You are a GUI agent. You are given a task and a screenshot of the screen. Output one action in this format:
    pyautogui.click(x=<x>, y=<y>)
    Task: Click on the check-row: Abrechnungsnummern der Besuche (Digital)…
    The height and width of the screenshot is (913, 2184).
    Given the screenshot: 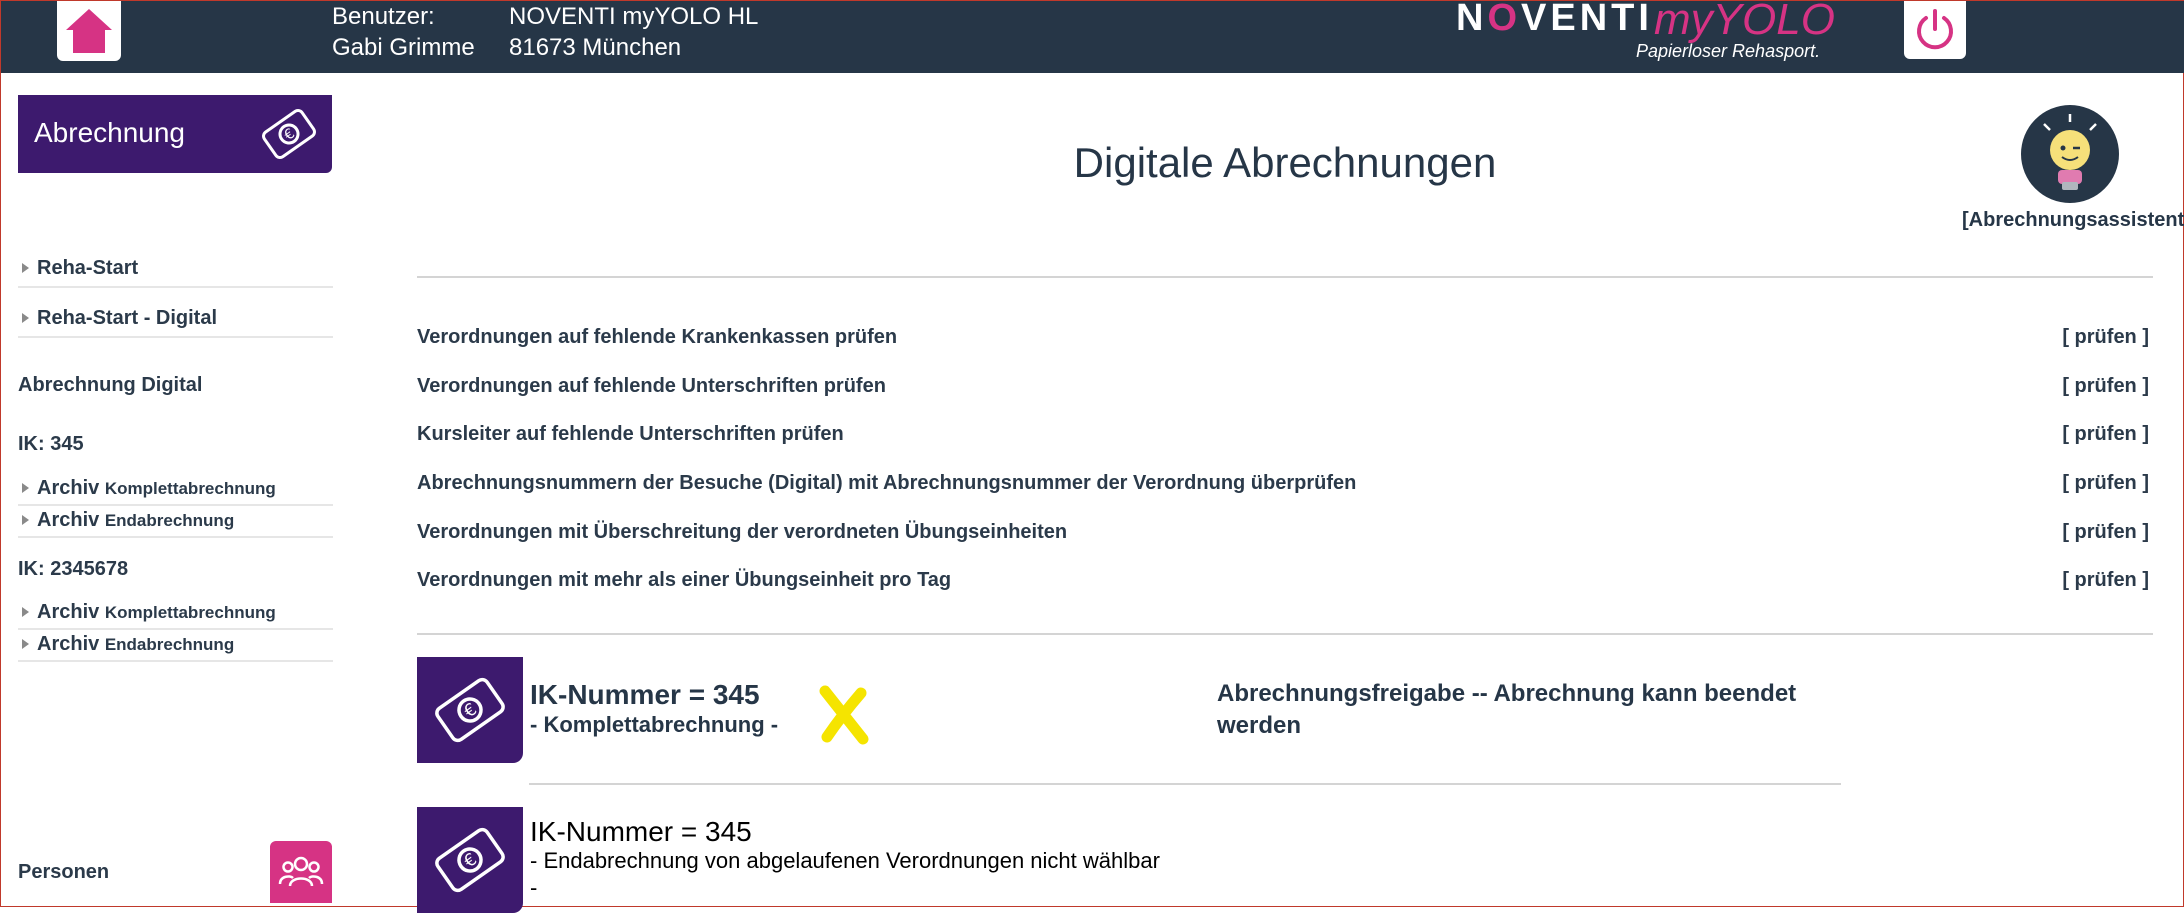 What is the action you would take?
    pyautogui.click(x=1285, y=483)
    